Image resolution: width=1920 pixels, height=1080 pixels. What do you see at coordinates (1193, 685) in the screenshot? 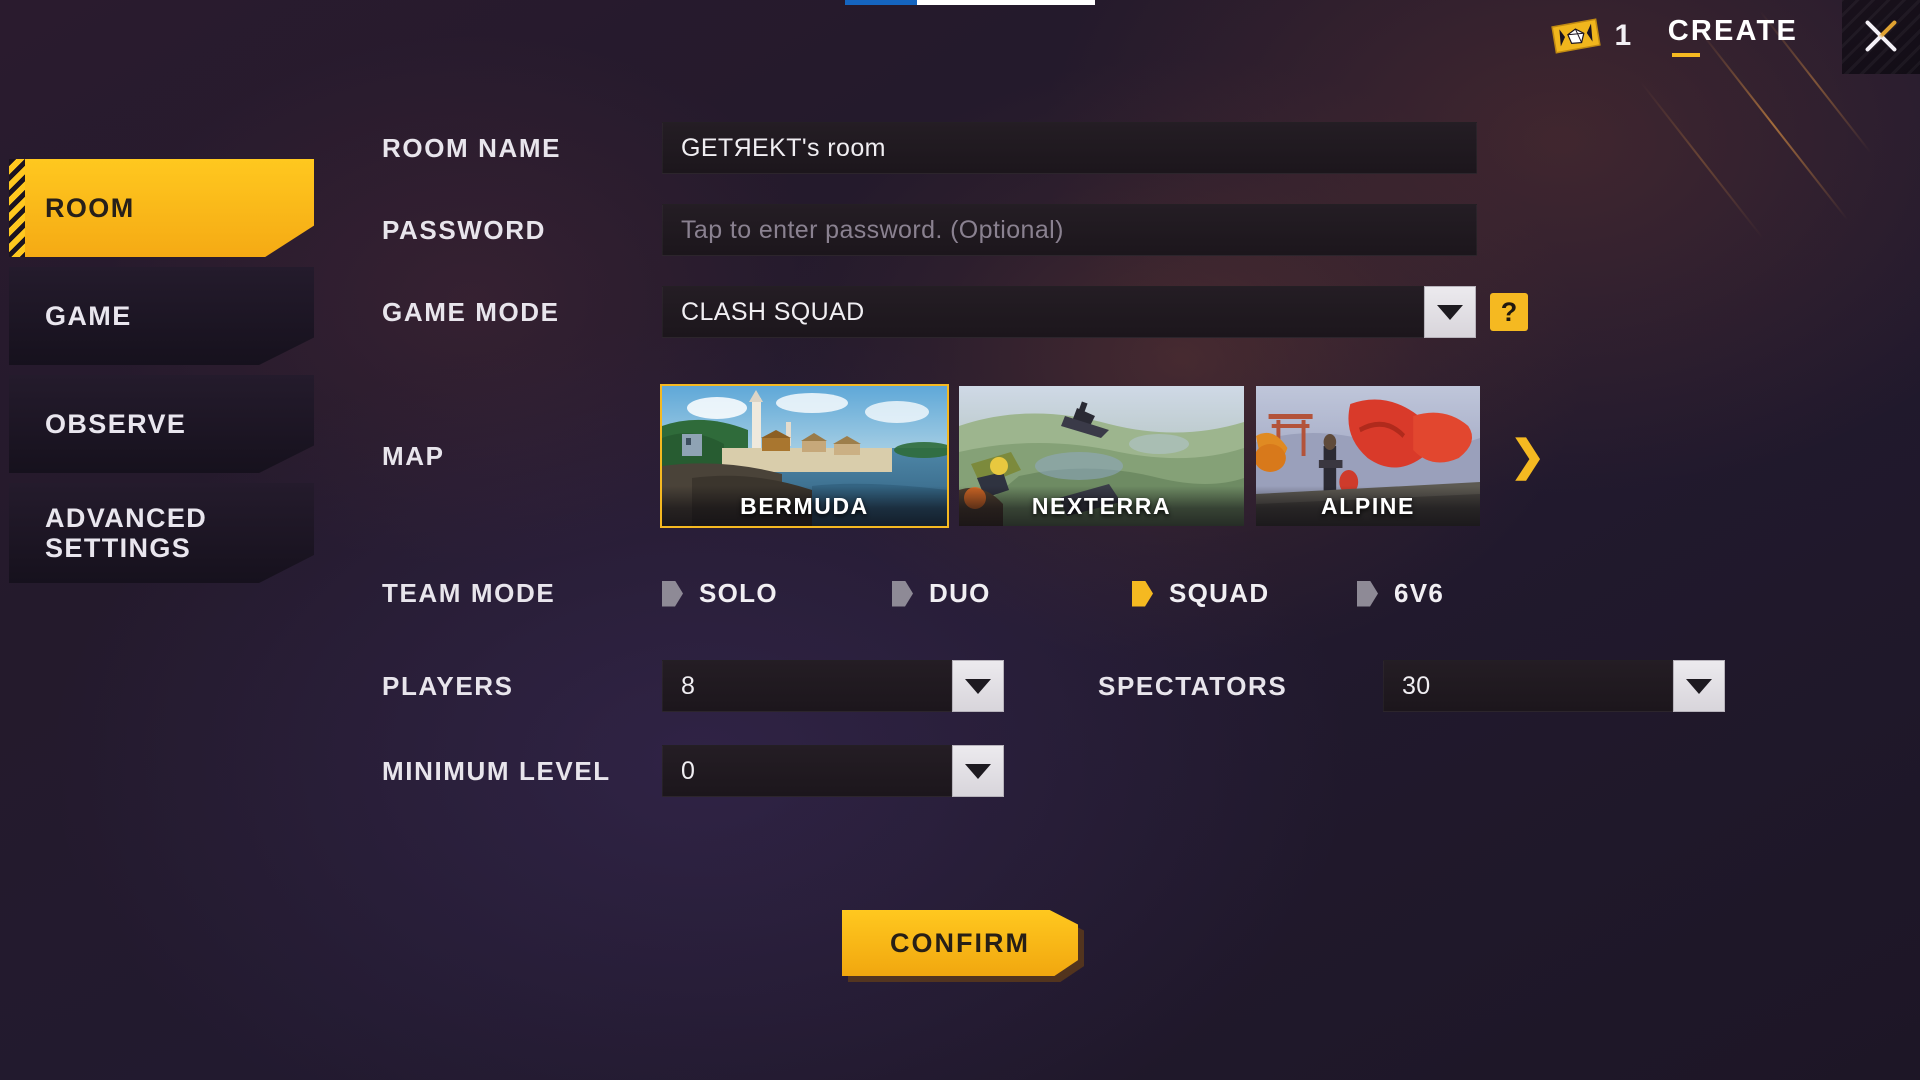
I see `spectators-label: SPECTATORS` at bounding box center [1193, 685].